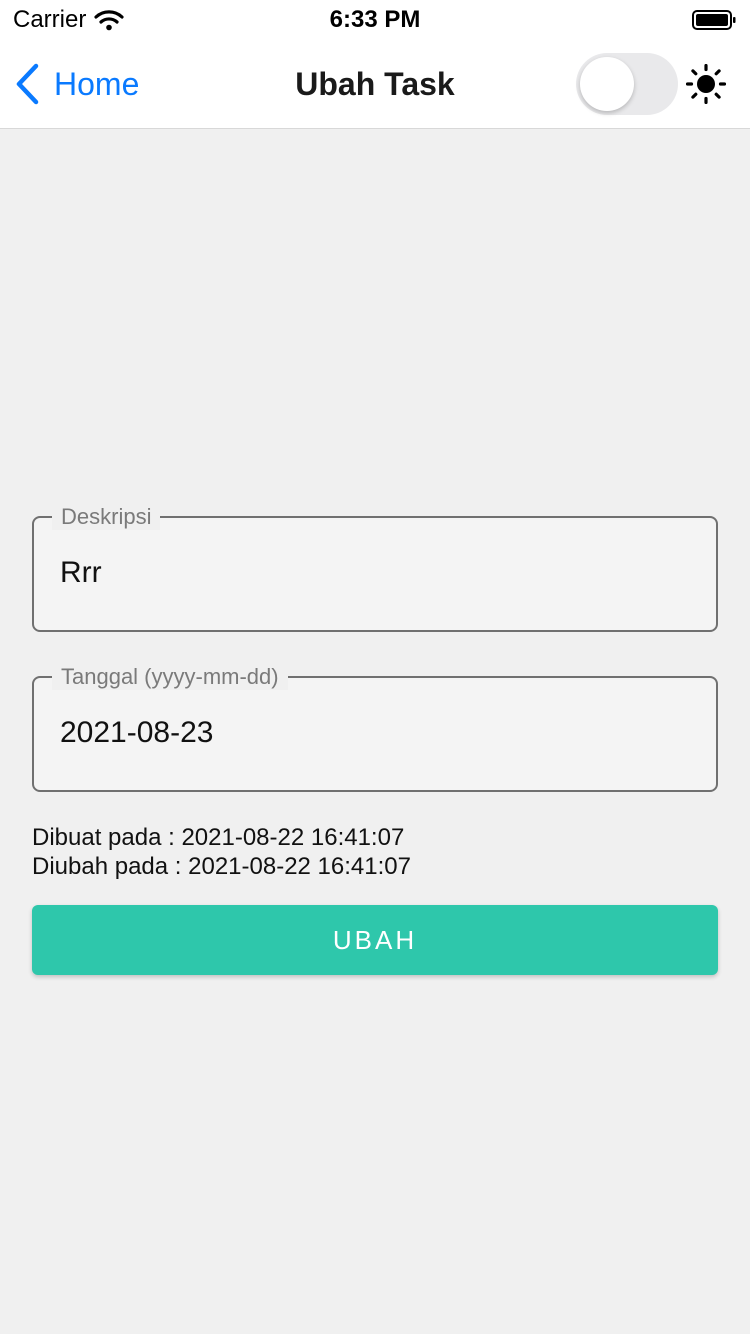 Image resolution: width=750 pixels, height=1334 pixels. Describe the element at coordinates (706, 84) in the screenshot. I see `sun-icon` at that location.